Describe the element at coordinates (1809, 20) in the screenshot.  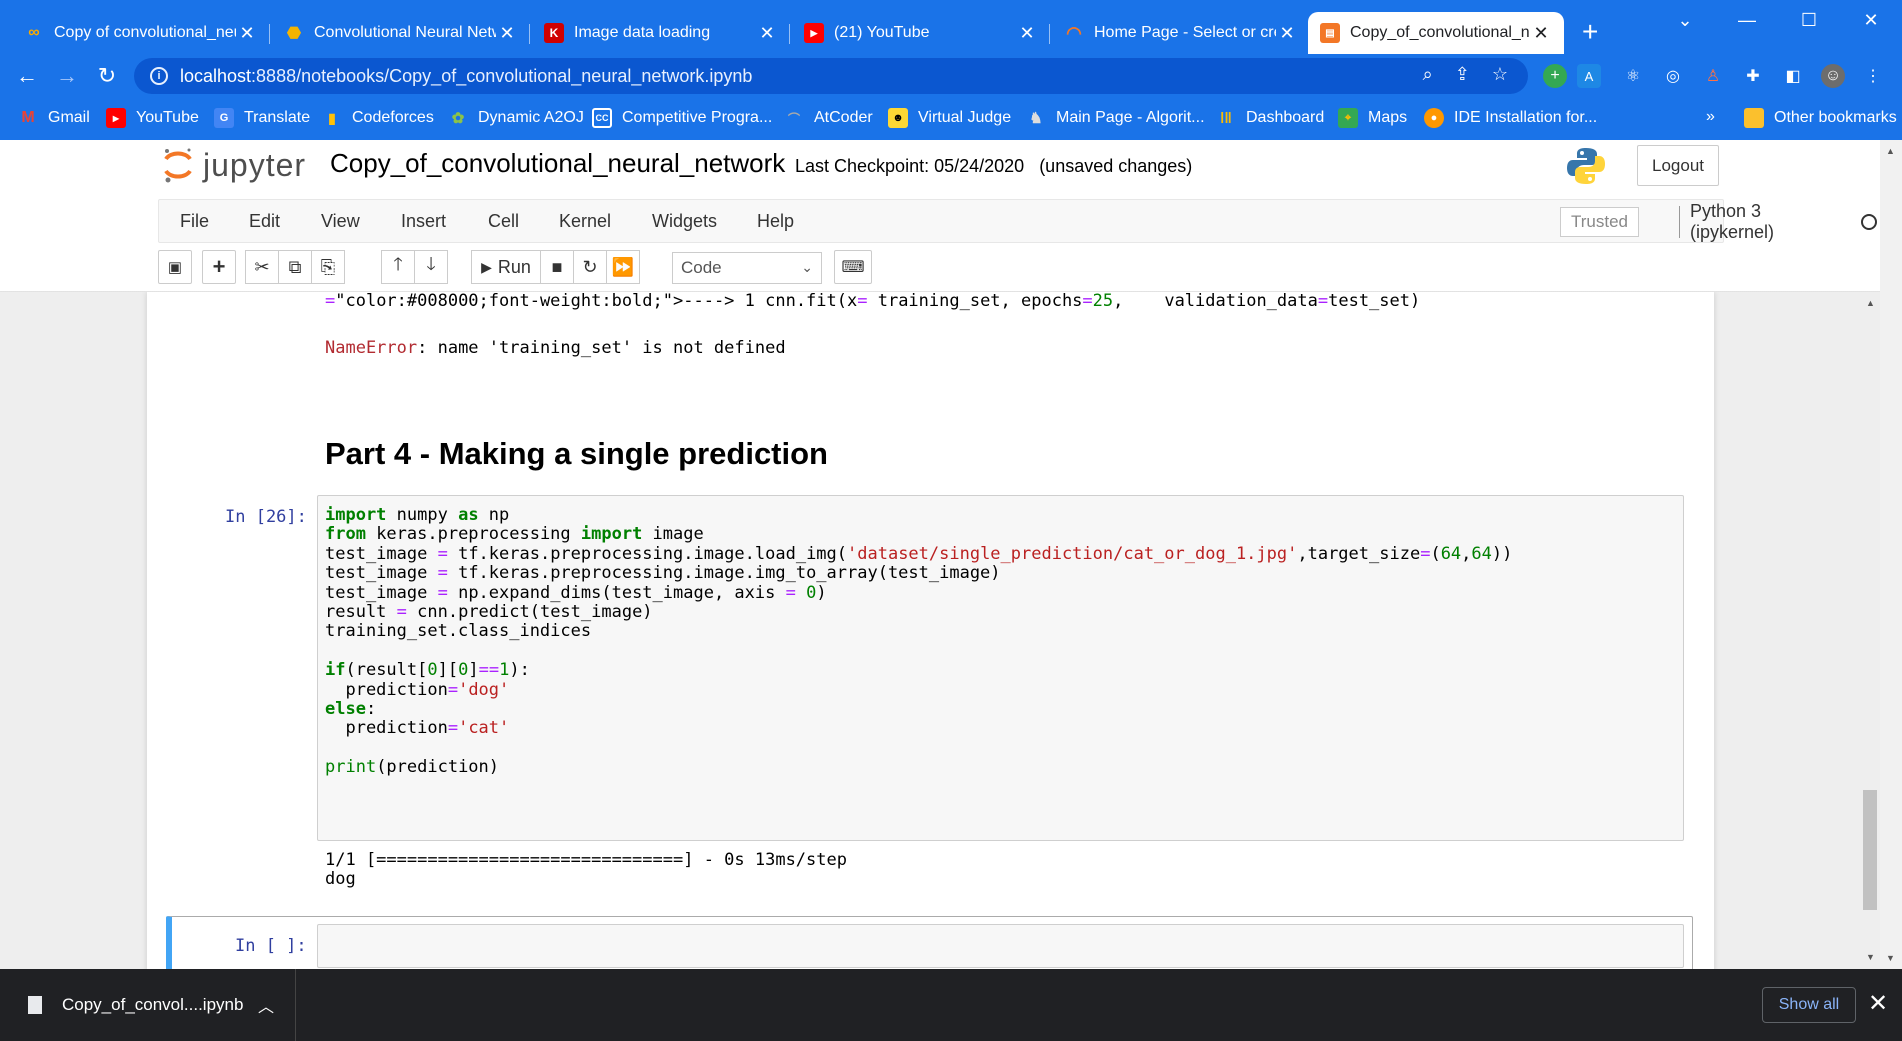
I see `maximize-button: ☐` at that location.